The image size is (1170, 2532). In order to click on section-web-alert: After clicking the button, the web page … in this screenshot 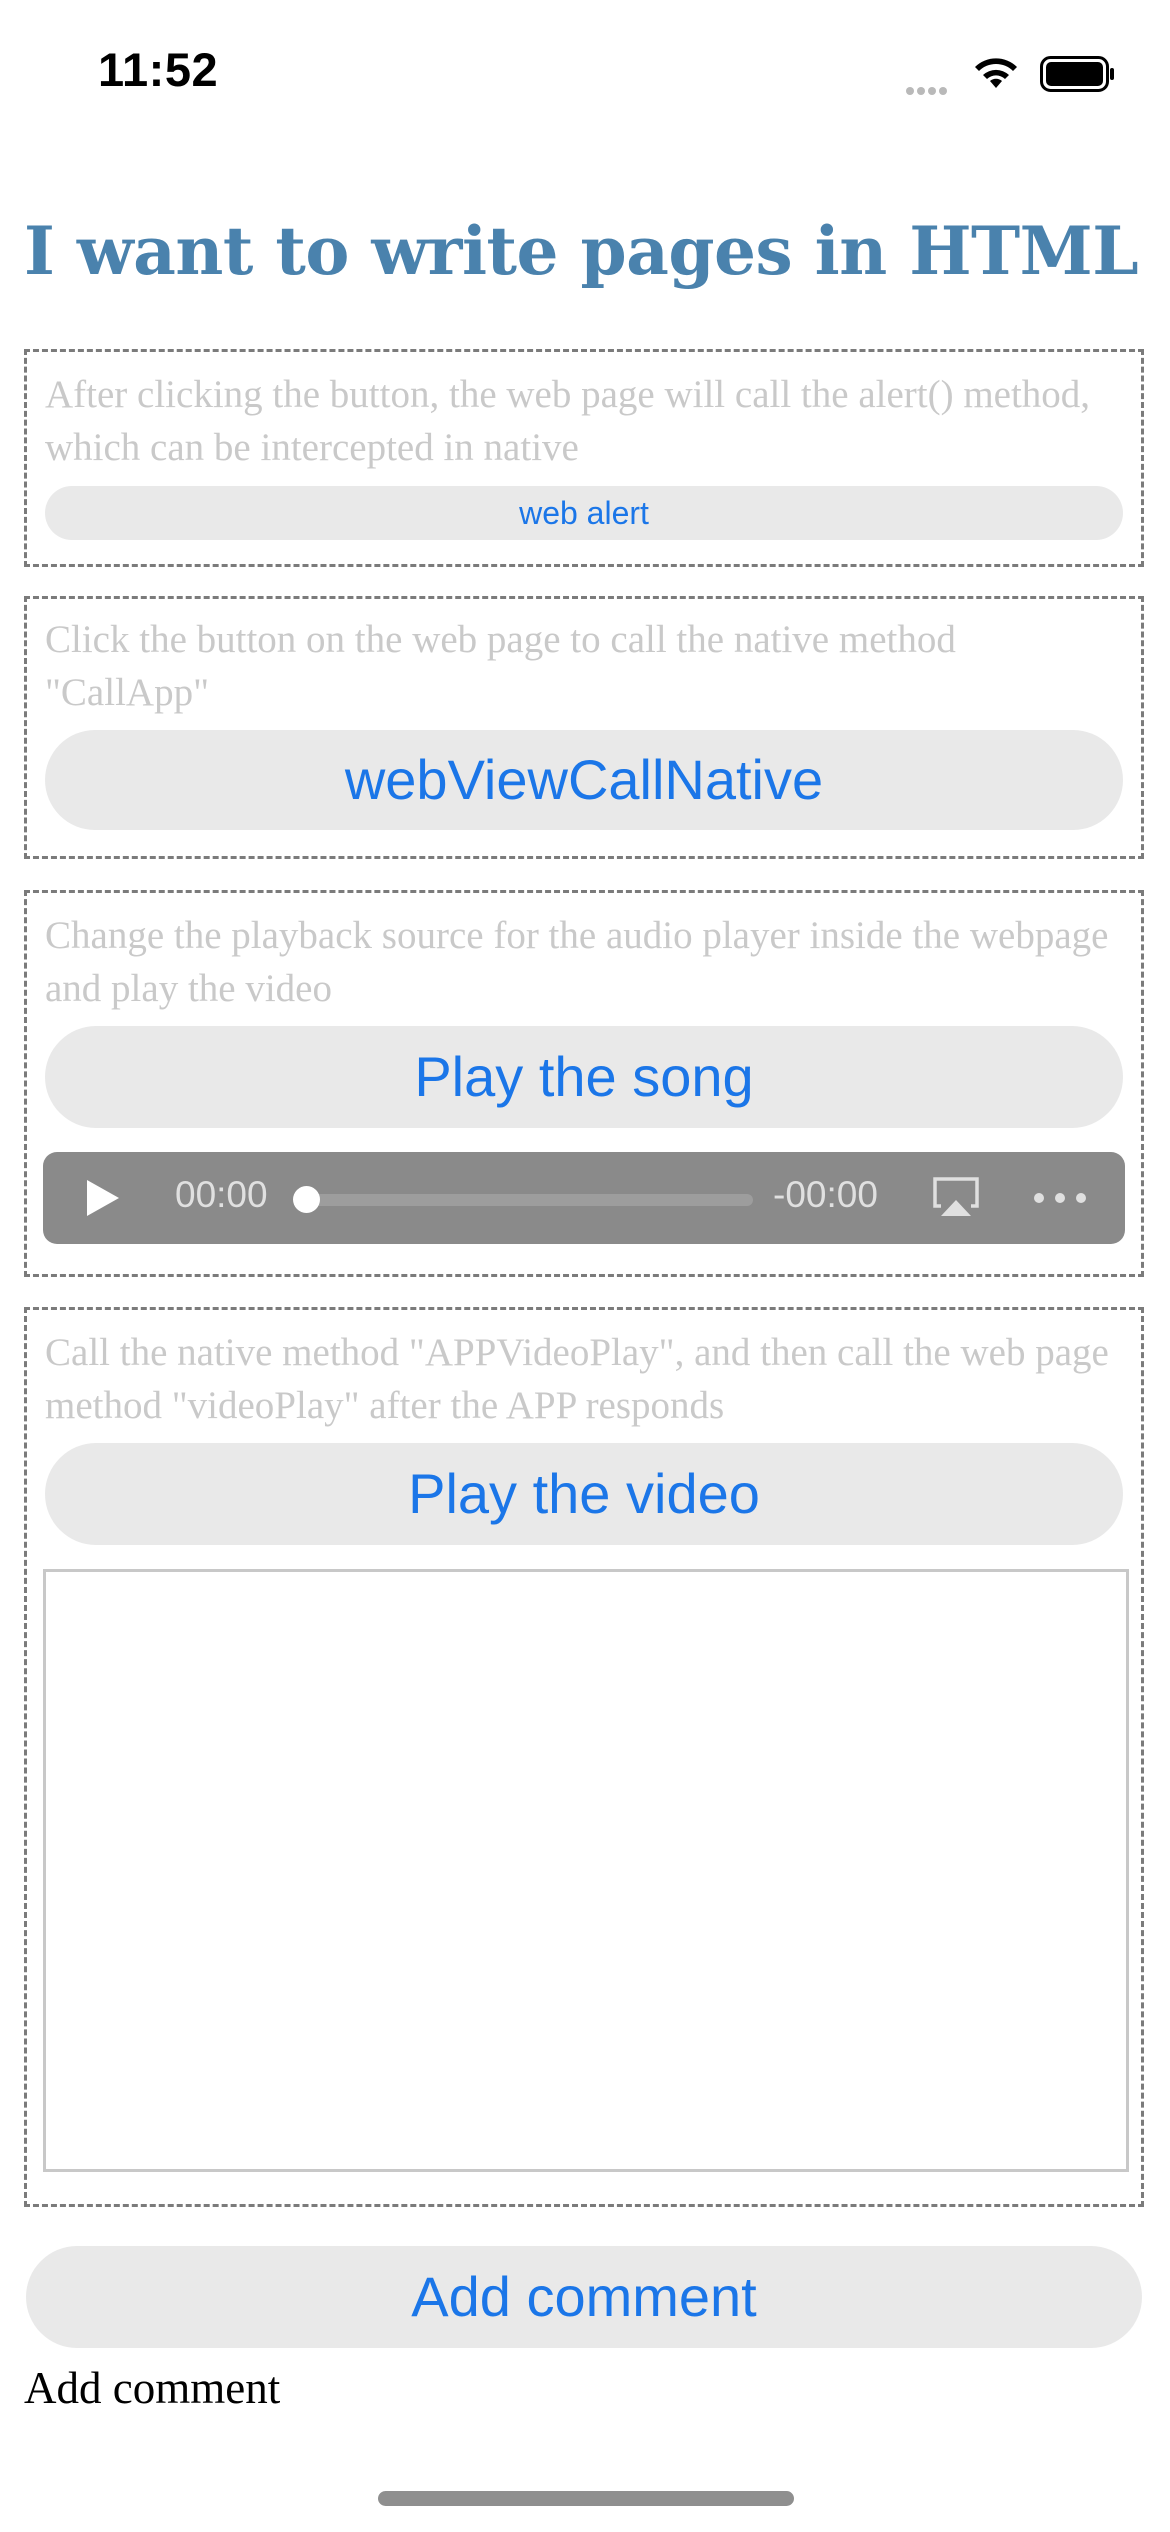, I will do `click(584, 458)`.